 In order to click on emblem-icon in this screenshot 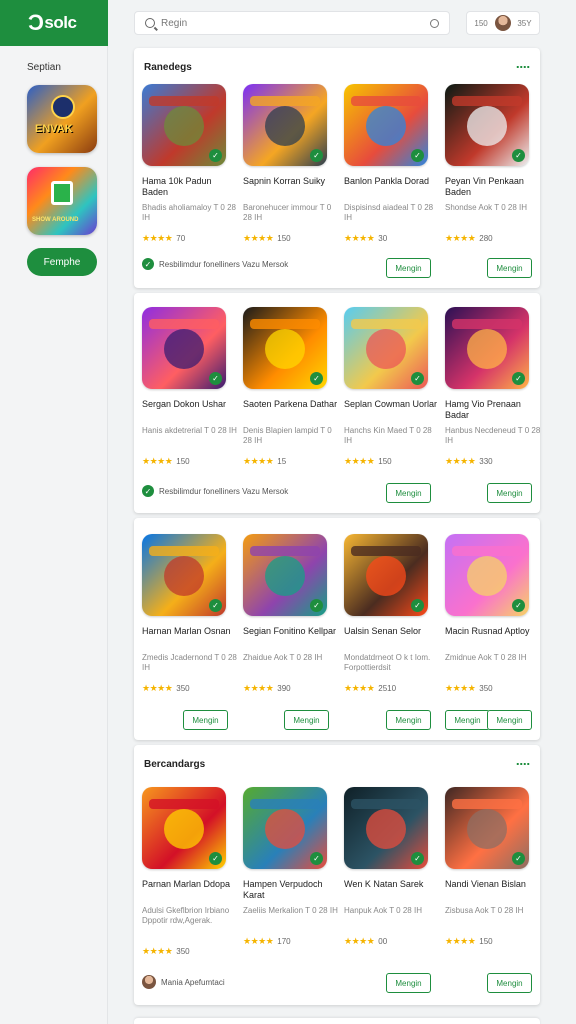, I will do `click(63, 107)`.